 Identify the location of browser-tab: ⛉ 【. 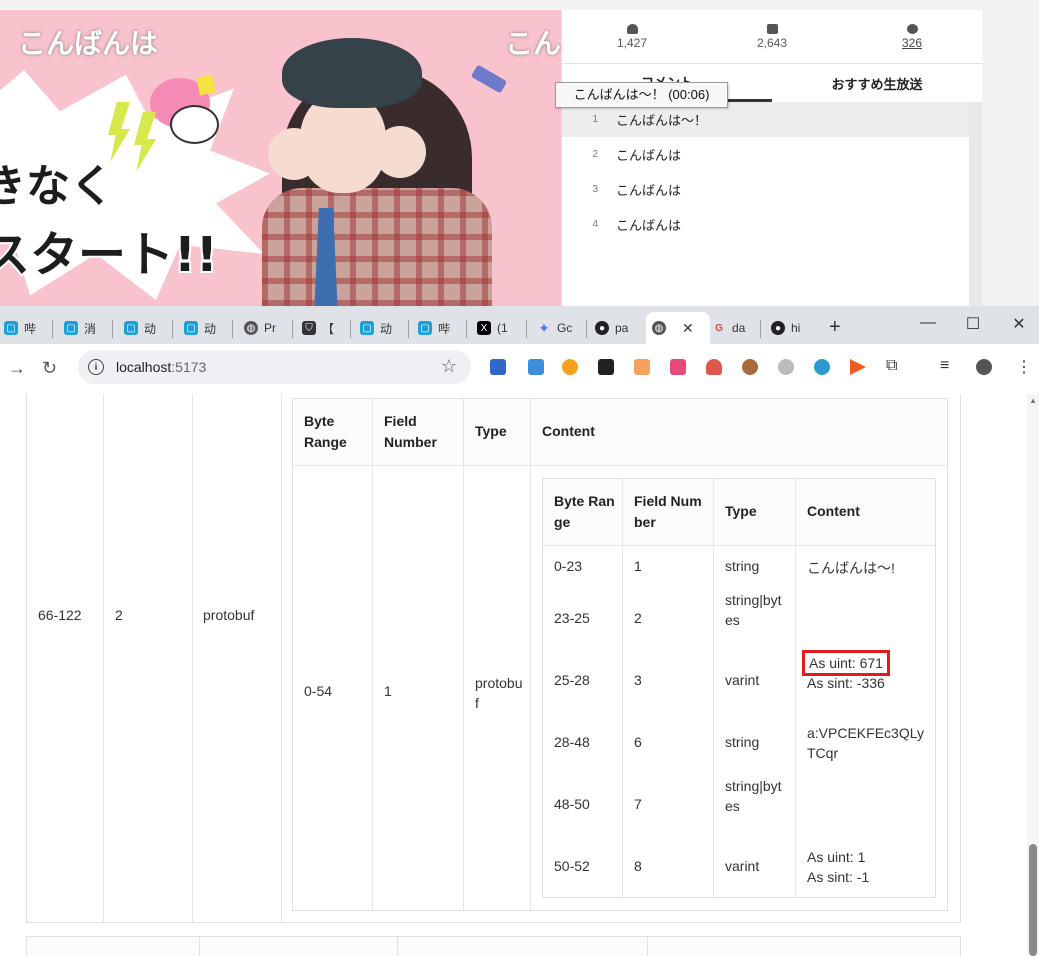
(318, 328).